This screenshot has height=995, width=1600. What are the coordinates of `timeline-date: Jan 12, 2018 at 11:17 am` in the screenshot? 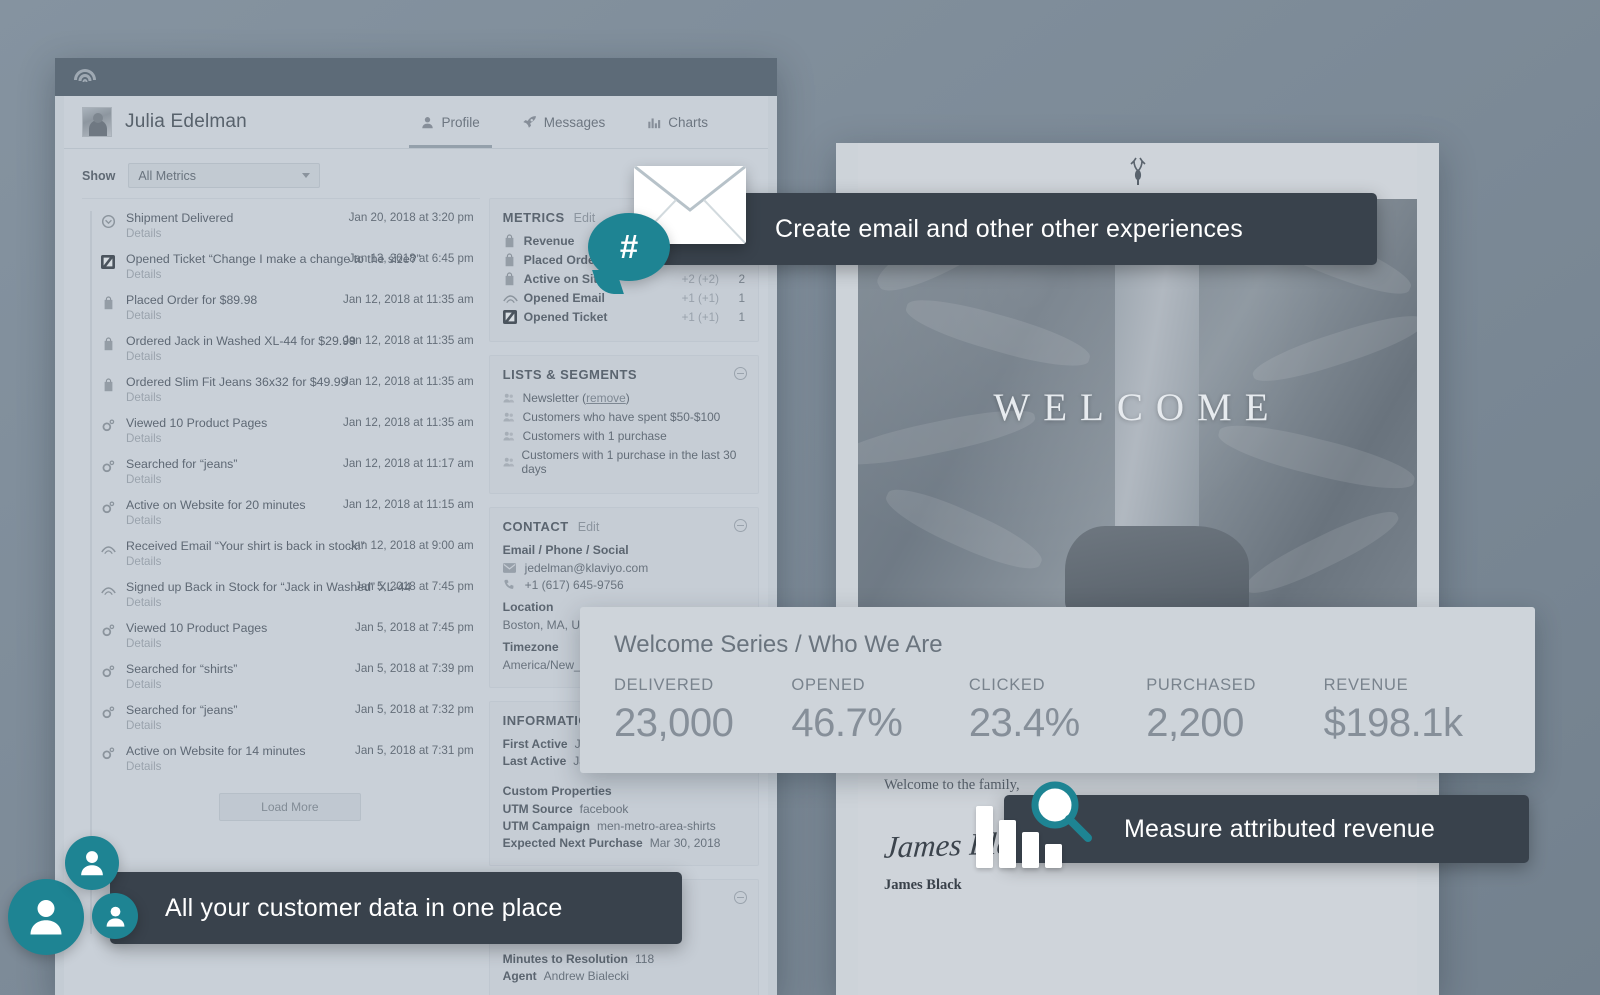 It's located at (408, 463).